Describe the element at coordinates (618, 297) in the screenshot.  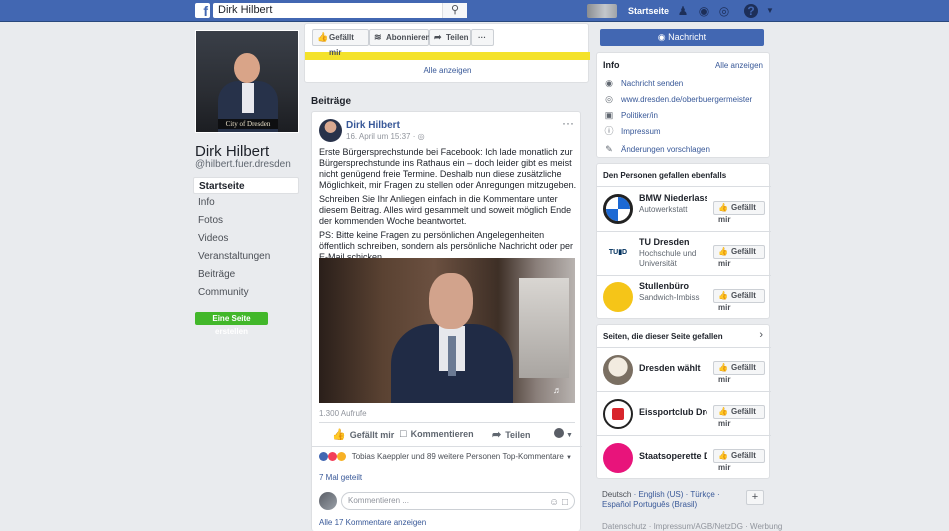
I see `stullenbuero-logo-icon` at that location.